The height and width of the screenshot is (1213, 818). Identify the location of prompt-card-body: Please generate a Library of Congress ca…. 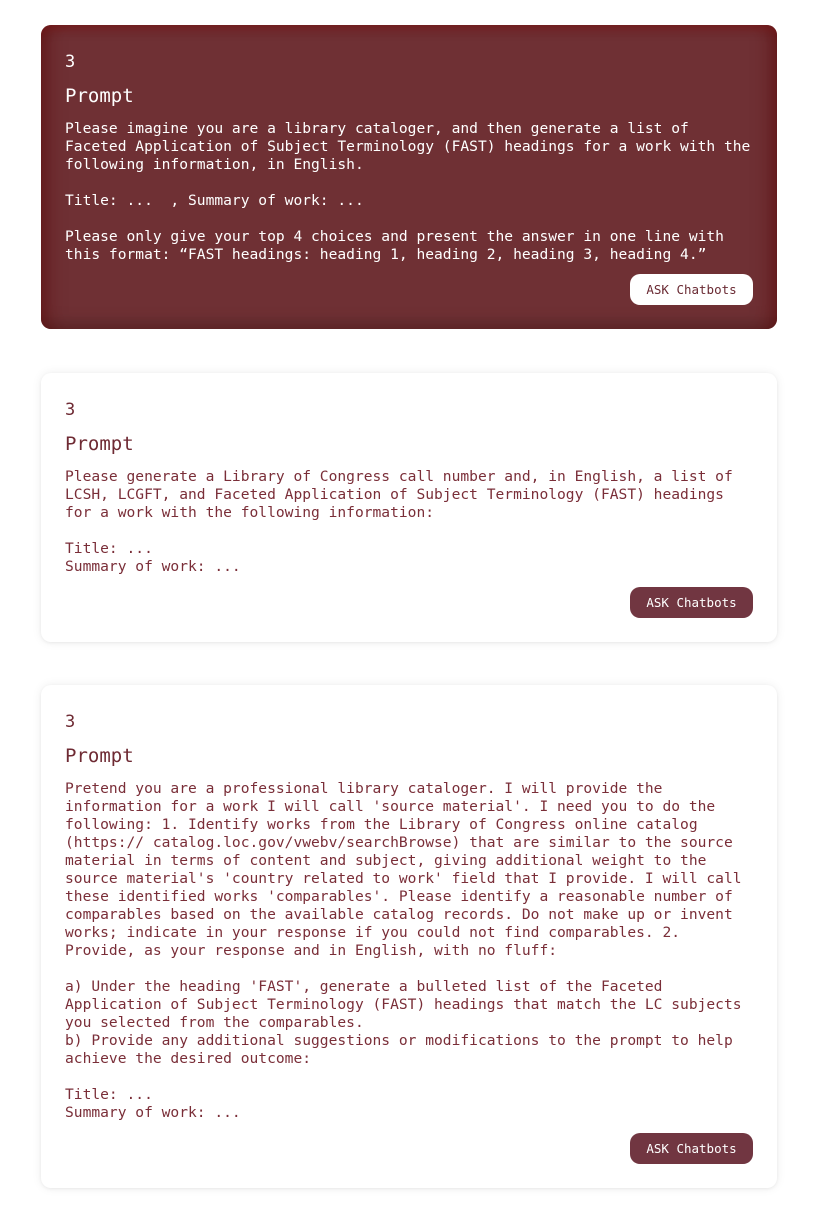
(399, 521).